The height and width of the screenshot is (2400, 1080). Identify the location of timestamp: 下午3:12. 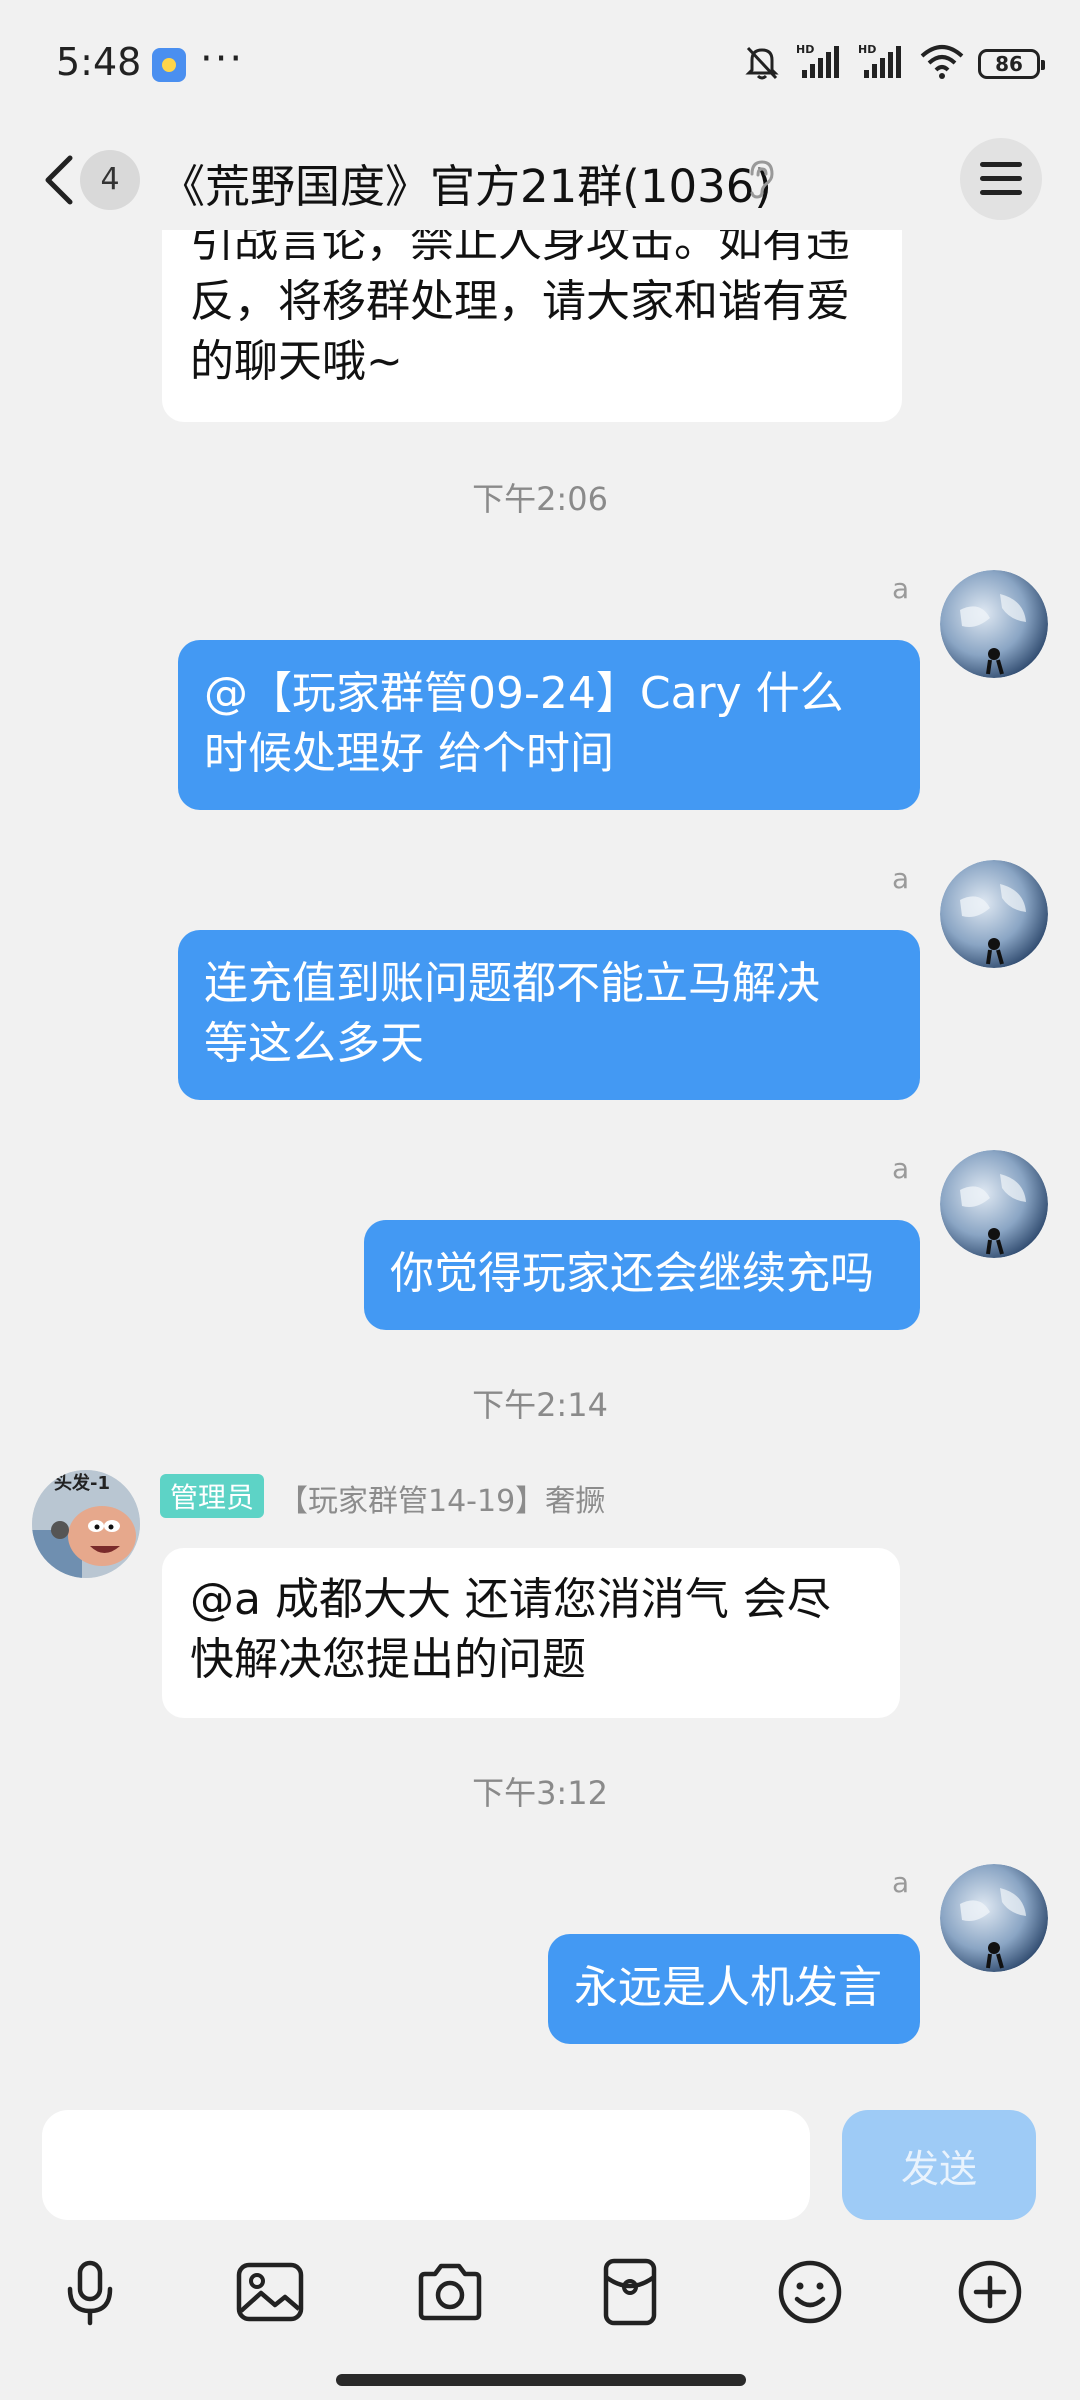
(540, 1793).